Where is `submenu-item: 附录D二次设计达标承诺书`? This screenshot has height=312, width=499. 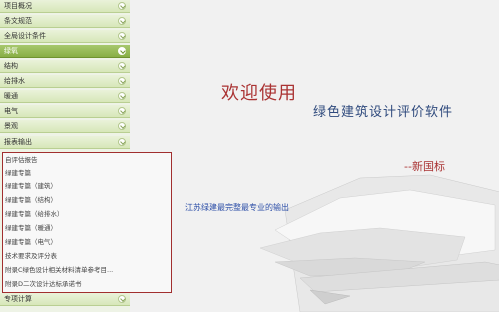
submenu-item: 附录D二次设计达标承诺书 is located at coordinates (43, 284).